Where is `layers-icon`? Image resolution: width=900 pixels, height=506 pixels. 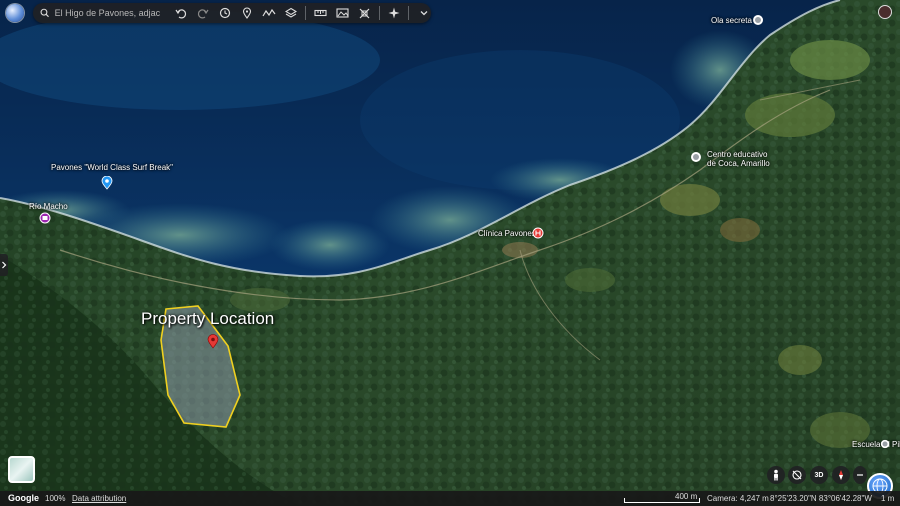
layers-icon is located at coordinates (290, 12).